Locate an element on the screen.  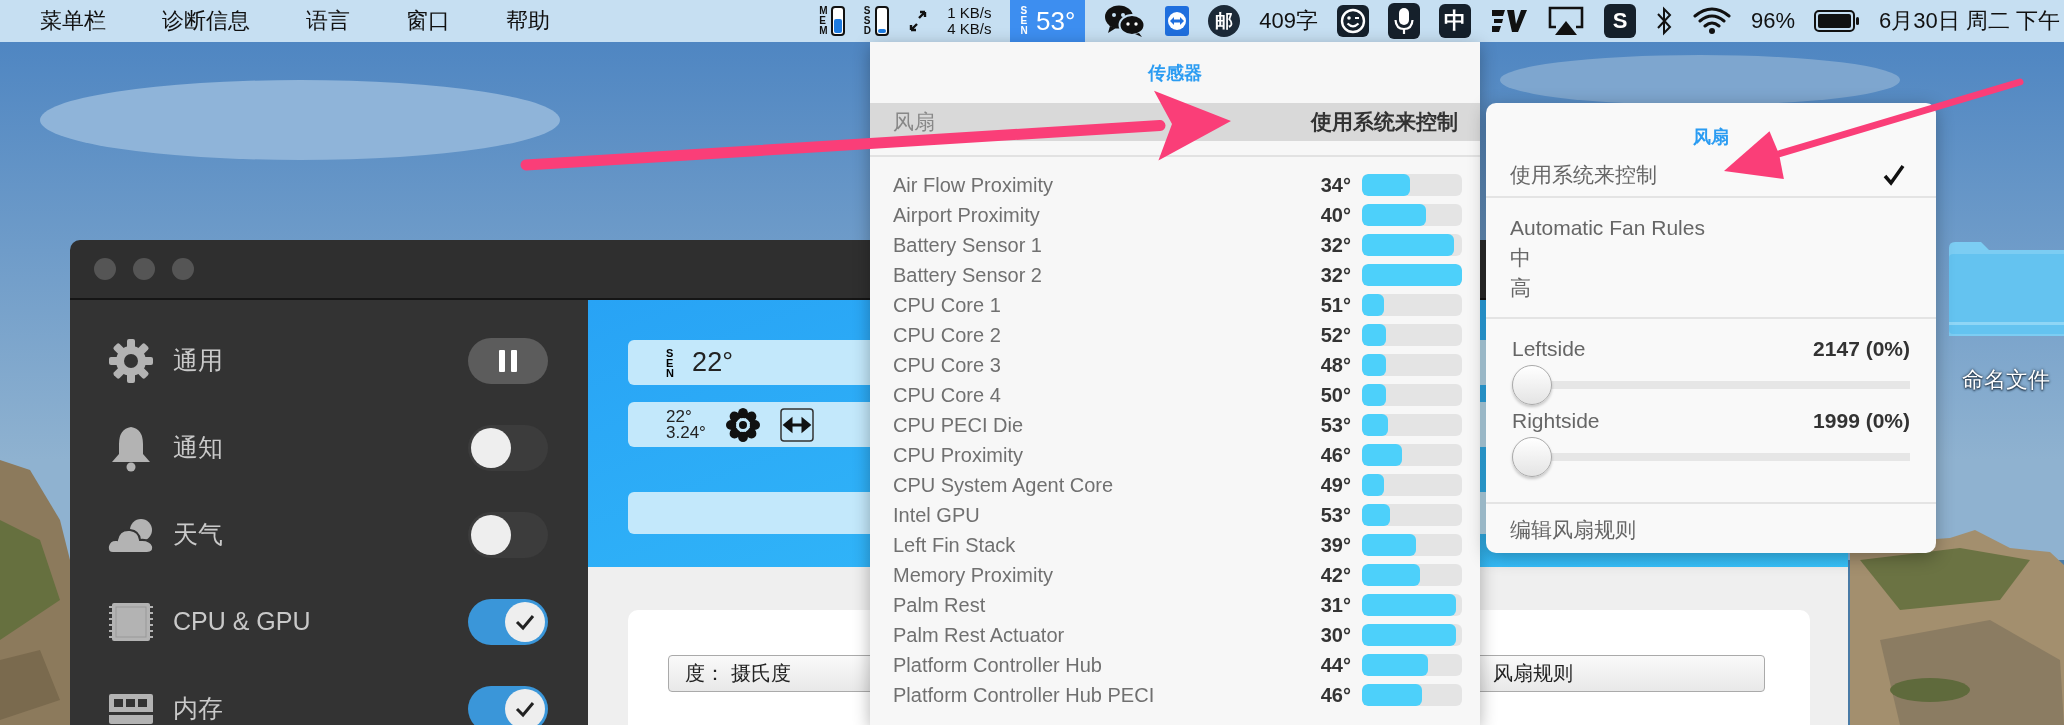
sensor-name: Palm Rest Actuator is located at coordinates (979, 635).